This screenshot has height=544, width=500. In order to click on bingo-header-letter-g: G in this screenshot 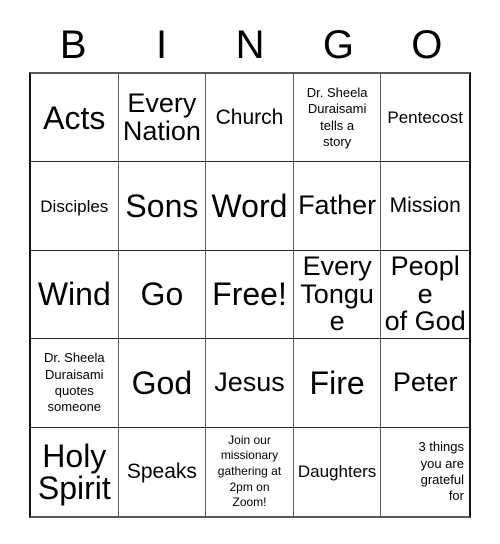, I will do `click(338, 45)`.